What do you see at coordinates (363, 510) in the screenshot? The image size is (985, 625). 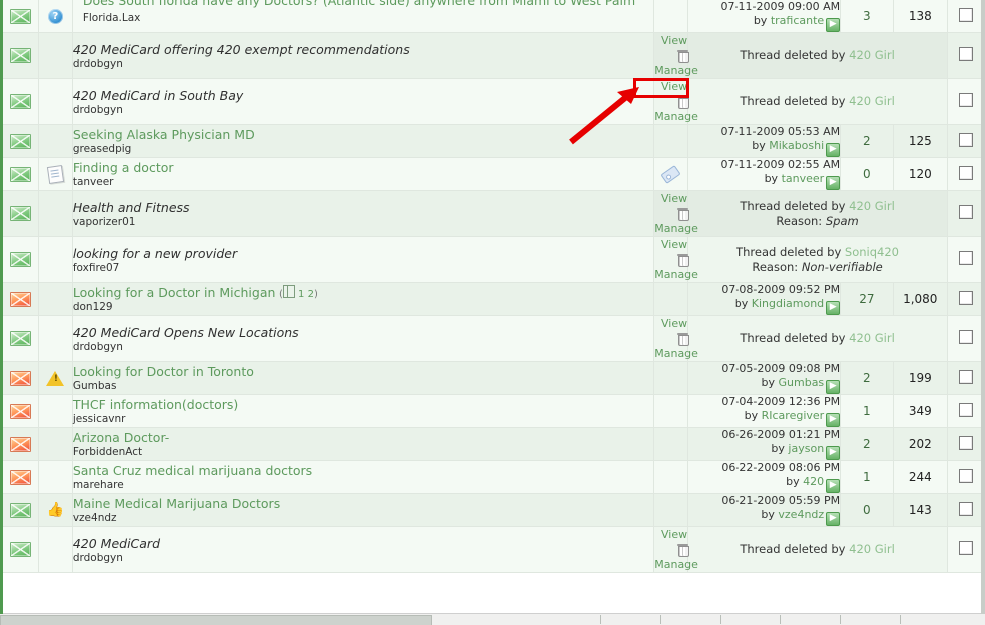 I see `thread-title-cell: Maine Medical Marijuana Doctors vze4ndz` at bounding box center [363, 510].